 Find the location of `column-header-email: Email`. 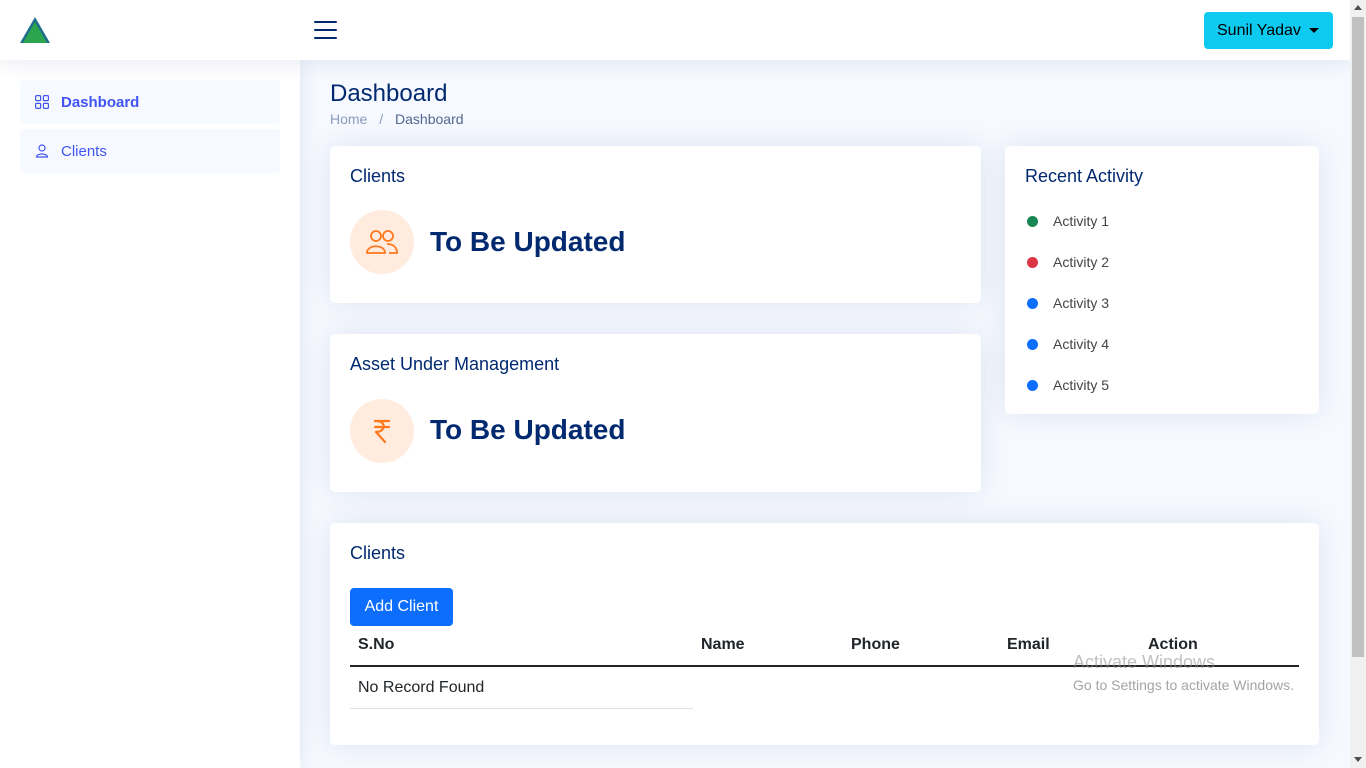

column-header-email: Email is located at coordinates (1028, 644).